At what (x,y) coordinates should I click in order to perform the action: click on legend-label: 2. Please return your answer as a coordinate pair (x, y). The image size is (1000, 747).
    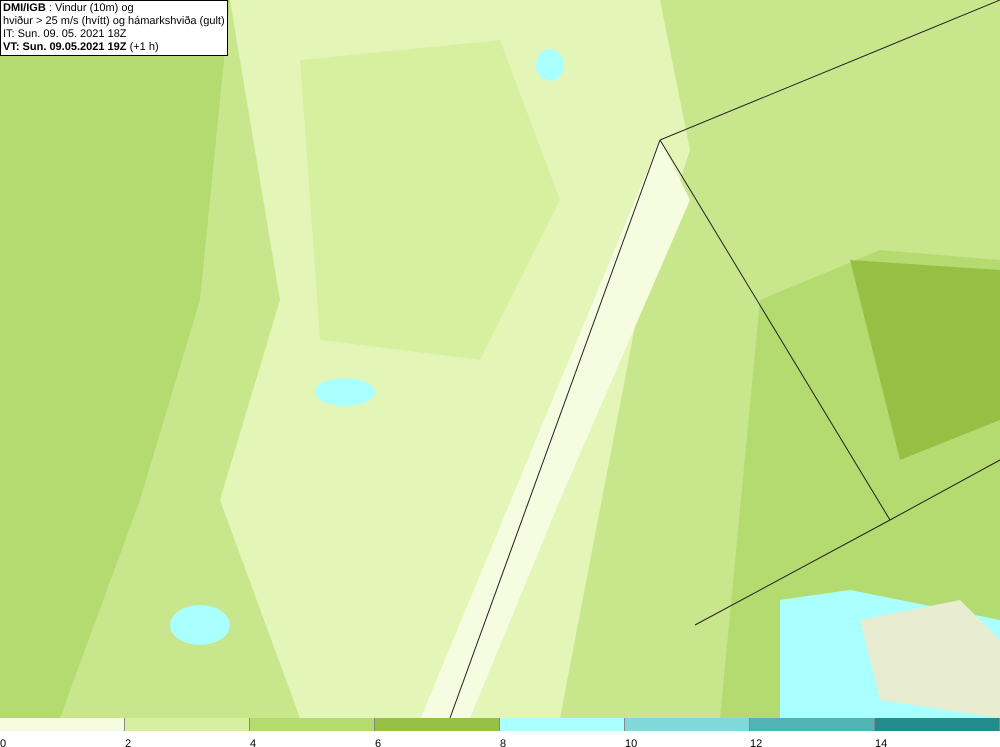
    Looking at the image, I should click on (128, 742).